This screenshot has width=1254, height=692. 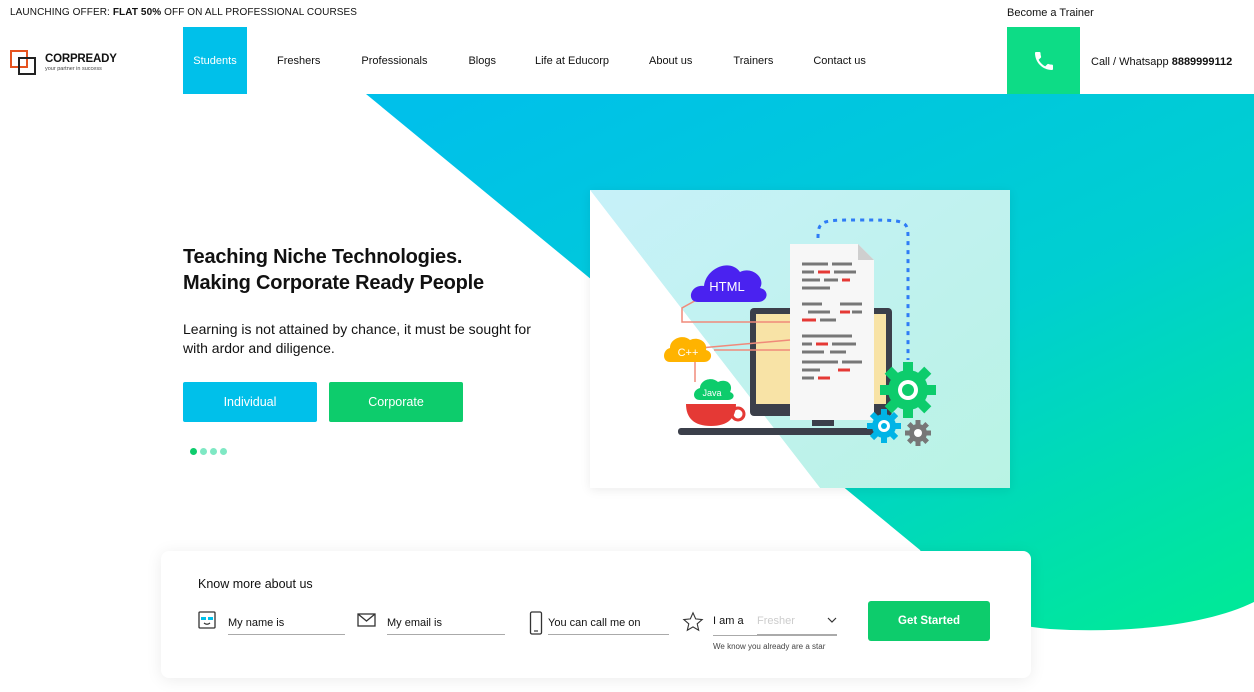 What do you see at coordinates (908, 390) in the screenshot?
I see `gear-green-icon` at bounding box center [908, 390].